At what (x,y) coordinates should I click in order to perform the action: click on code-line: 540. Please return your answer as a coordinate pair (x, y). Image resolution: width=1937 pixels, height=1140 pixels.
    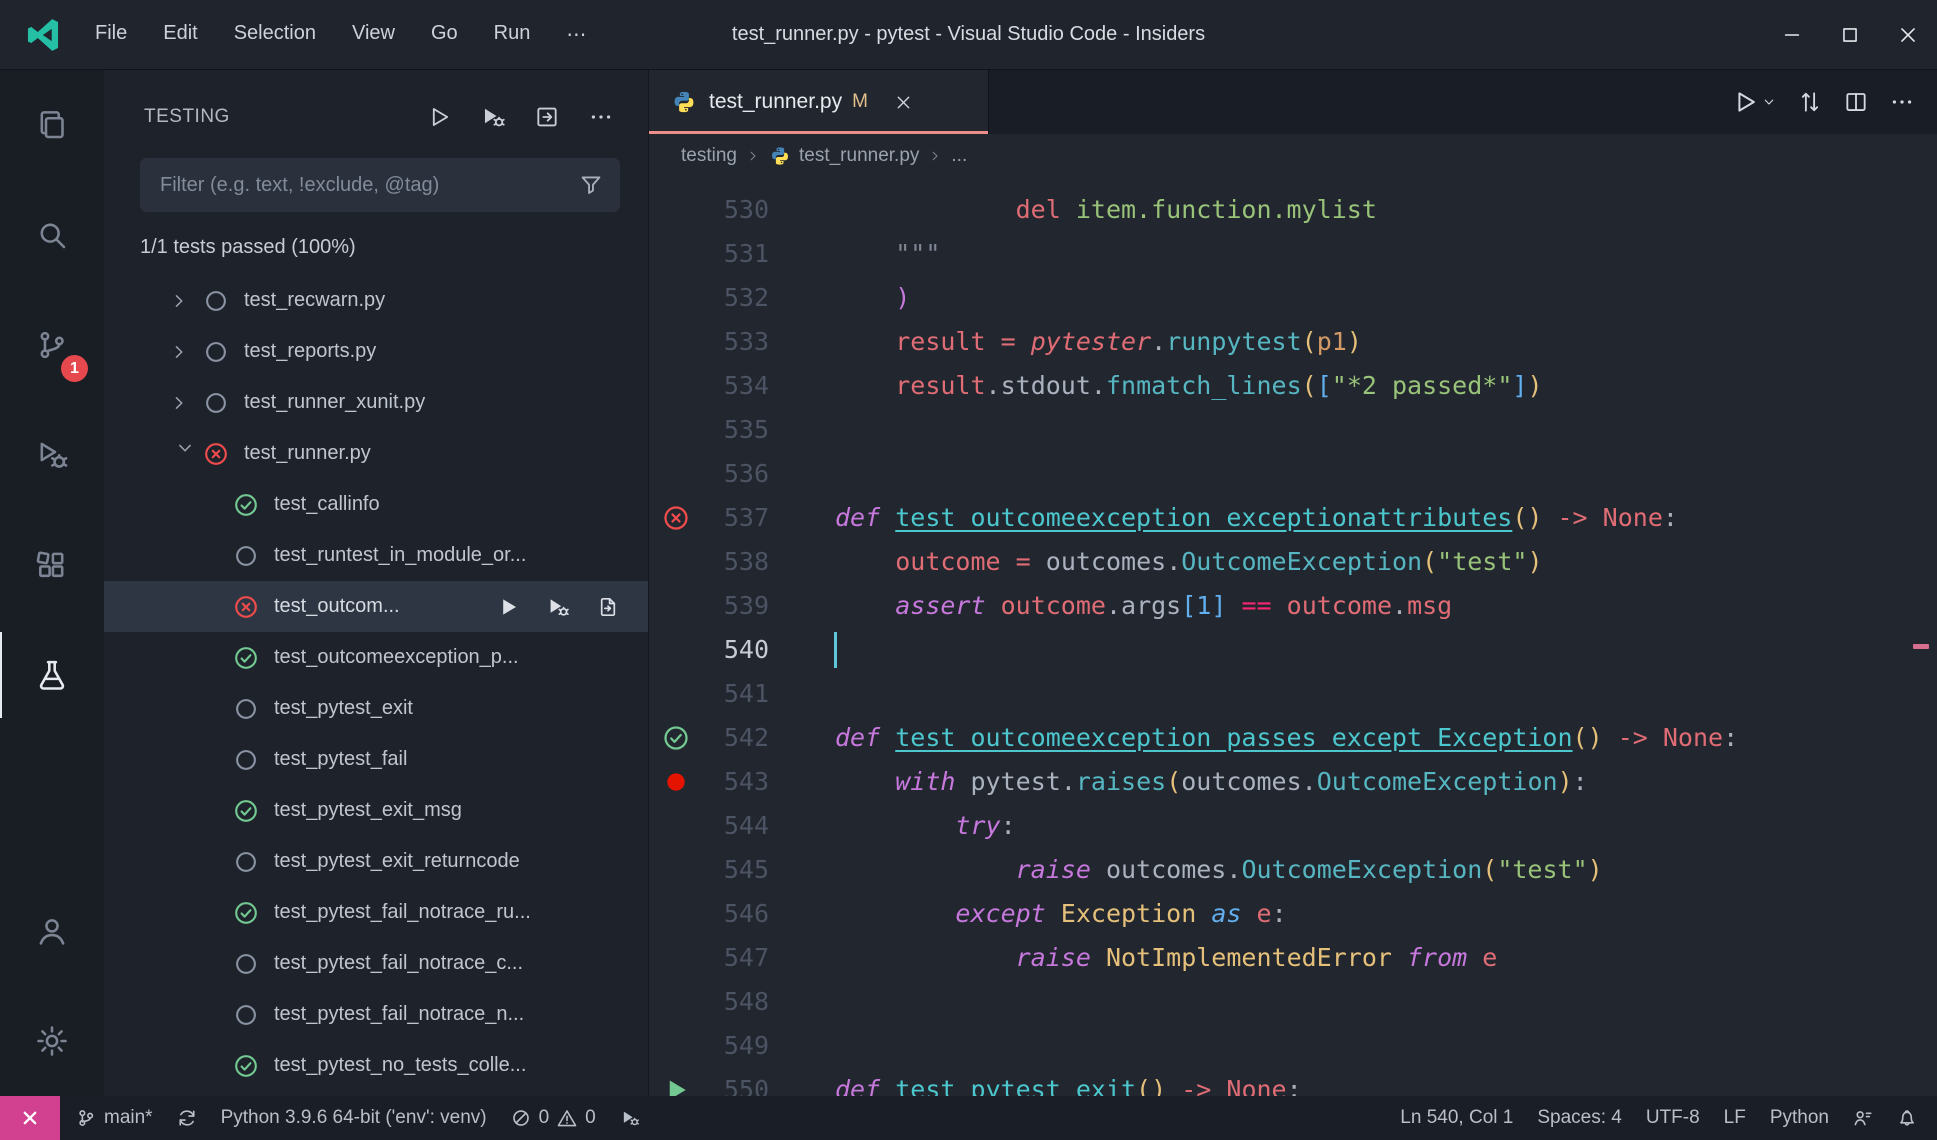
    Looking at the image, I should click on (1293, 650).